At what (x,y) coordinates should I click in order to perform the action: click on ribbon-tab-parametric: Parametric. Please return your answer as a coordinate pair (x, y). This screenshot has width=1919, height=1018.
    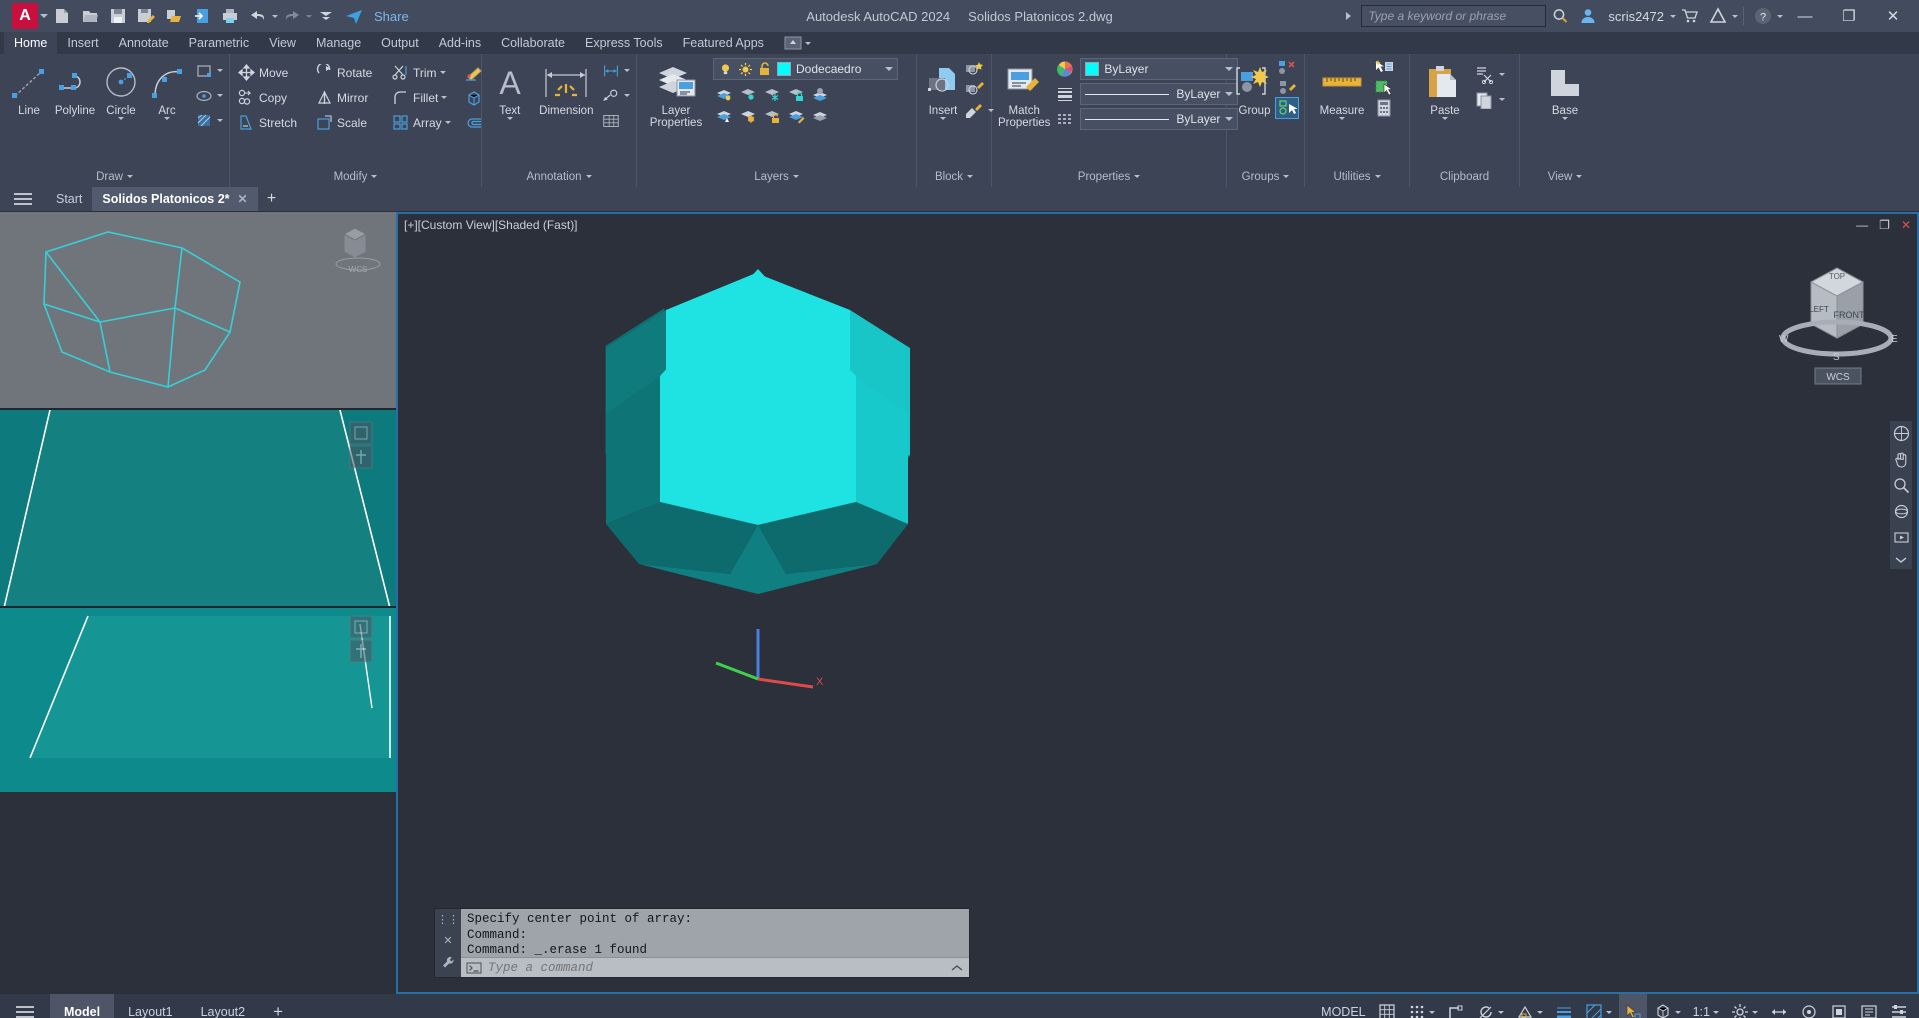
    Looking at the image, I should click on (219, 43).